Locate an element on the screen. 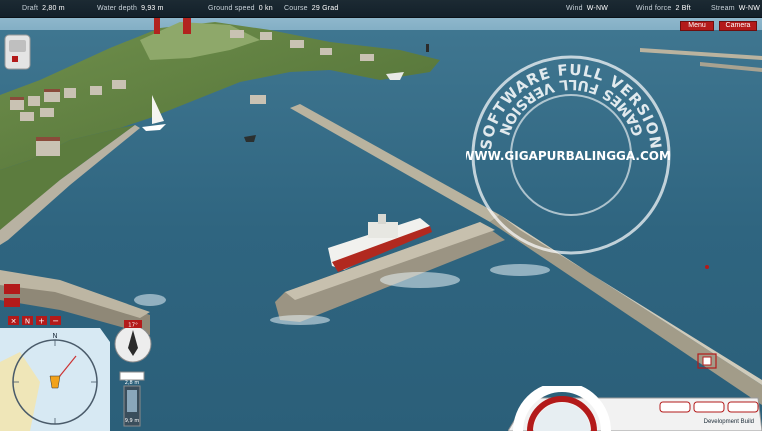 The image size is (762, 431). wind-force-label: Wind force is located at coordinates (654, 8).